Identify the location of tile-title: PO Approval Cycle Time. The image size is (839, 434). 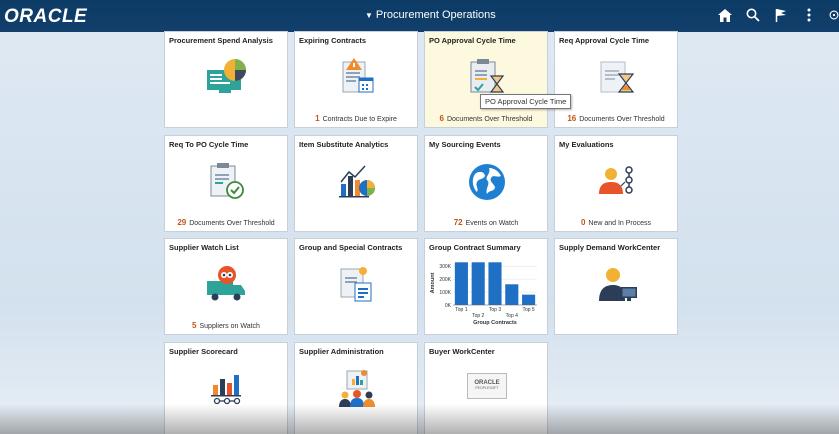
(472, 40).